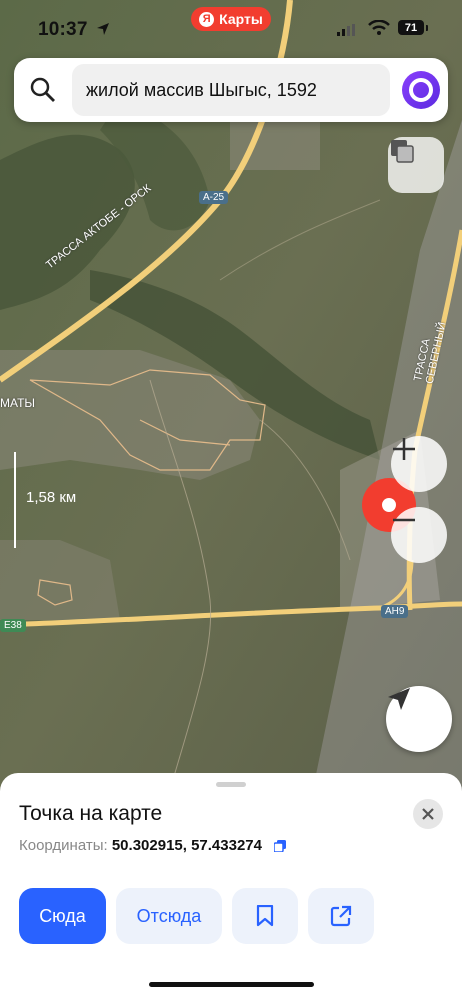  Describe the element at coordinates (419, 719) in the screenshot. I see `my-location-button` at that location.